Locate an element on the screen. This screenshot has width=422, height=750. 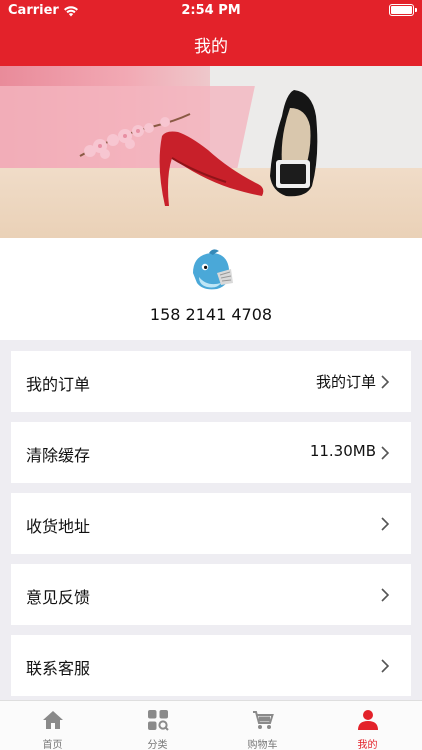
battery-icon is located at coordinates (403, 10).